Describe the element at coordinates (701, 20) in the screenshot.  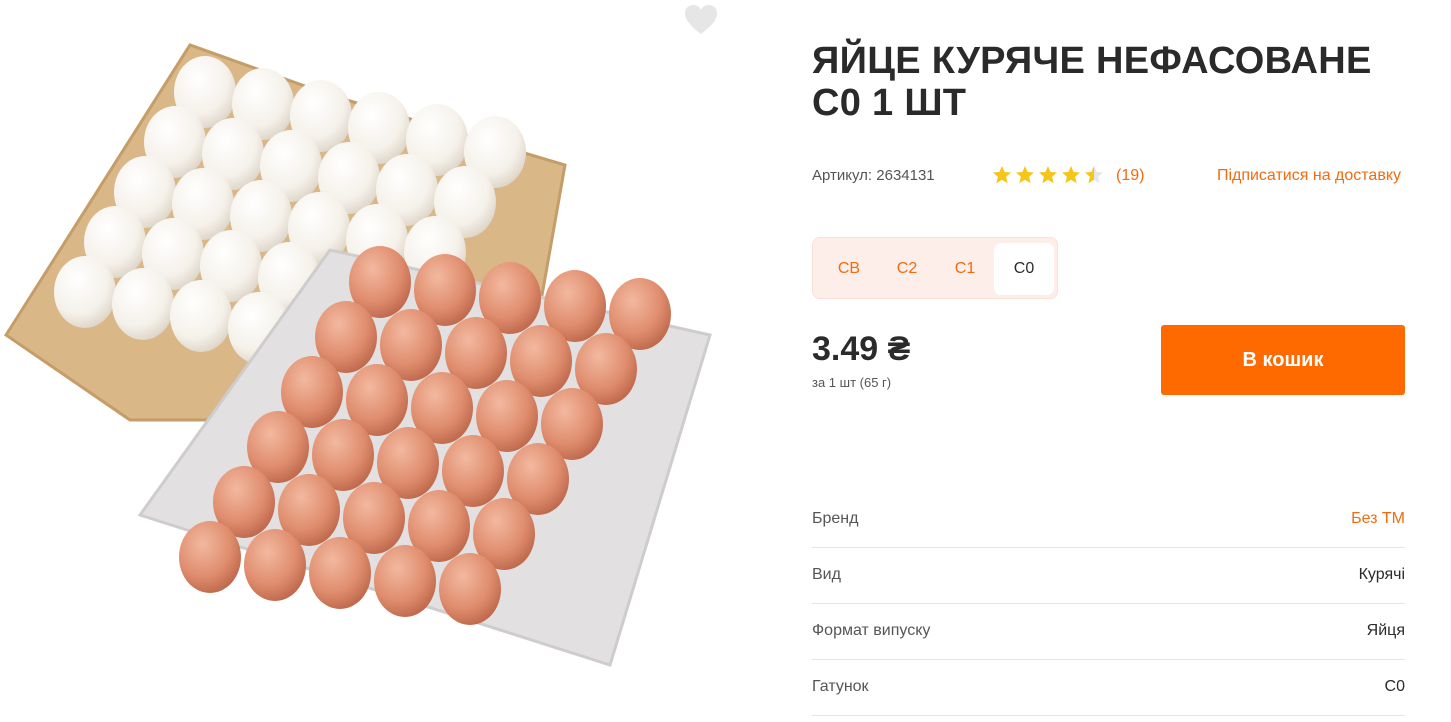
I see `heart-icon` at that location.